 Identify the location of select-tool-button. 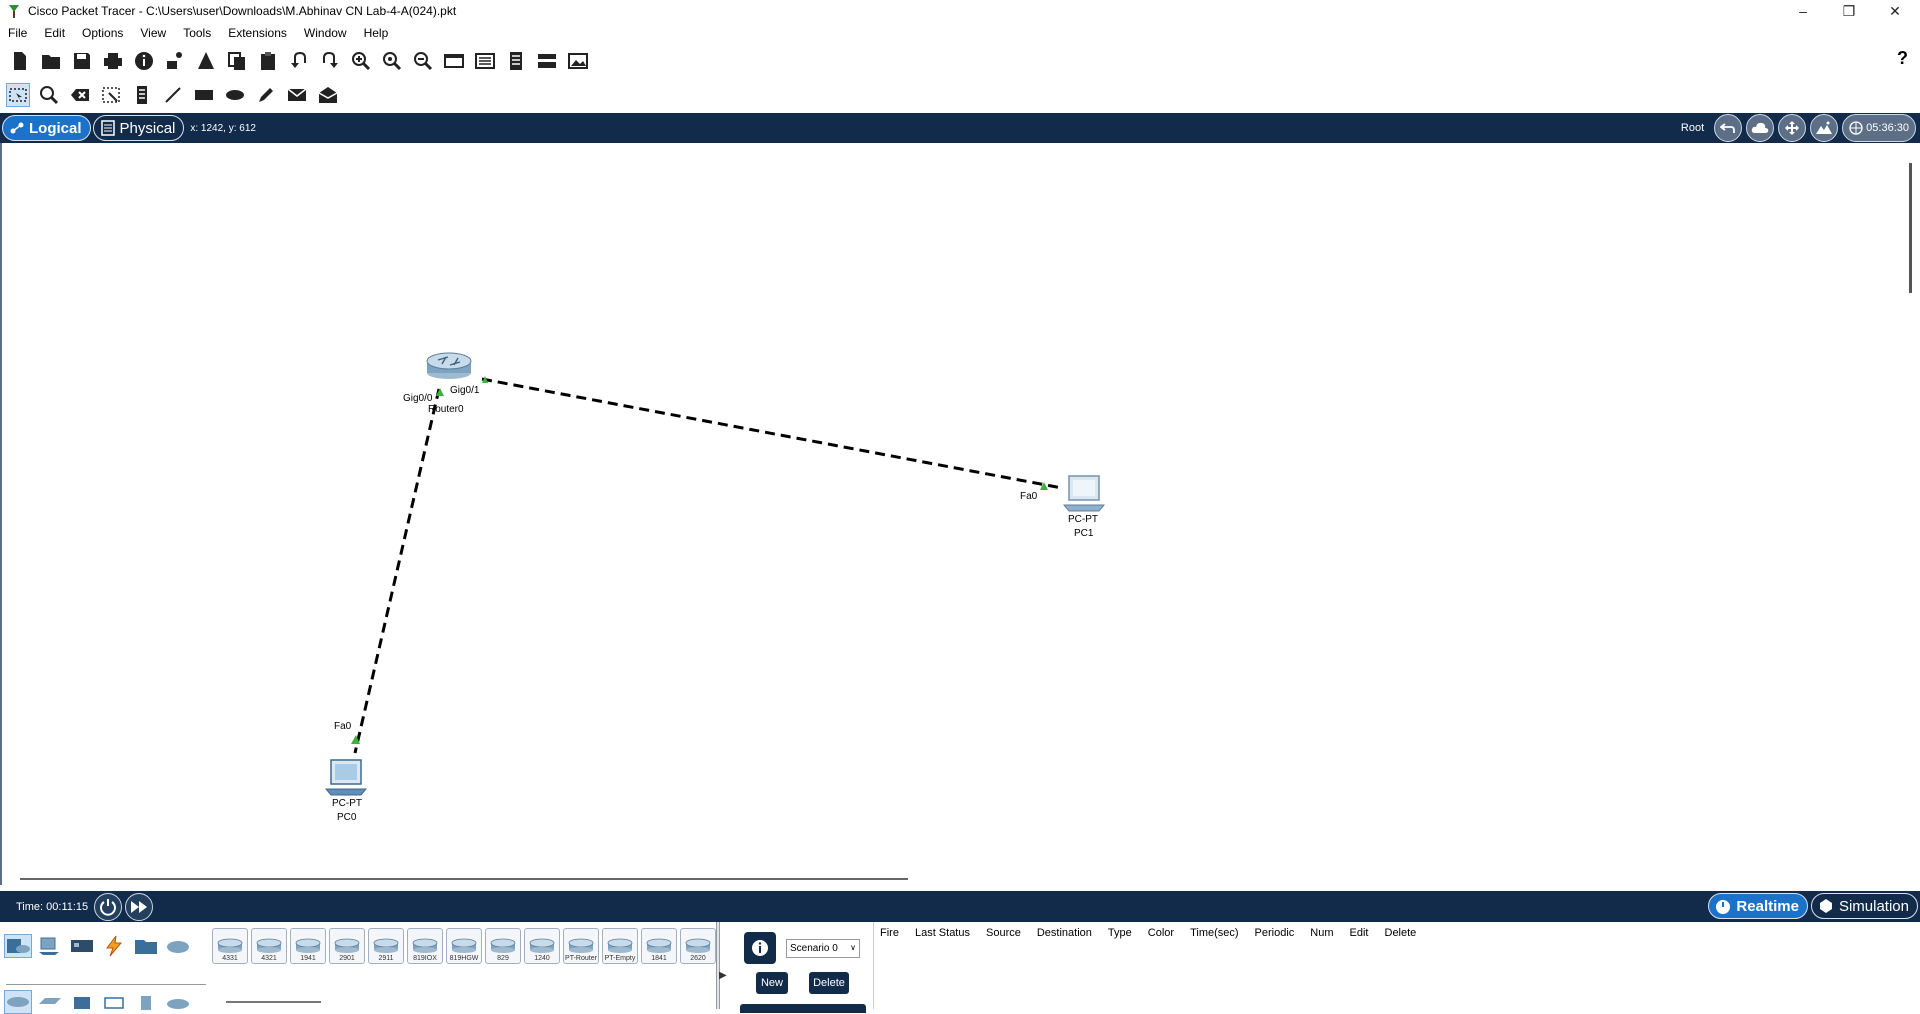
(18, 95).